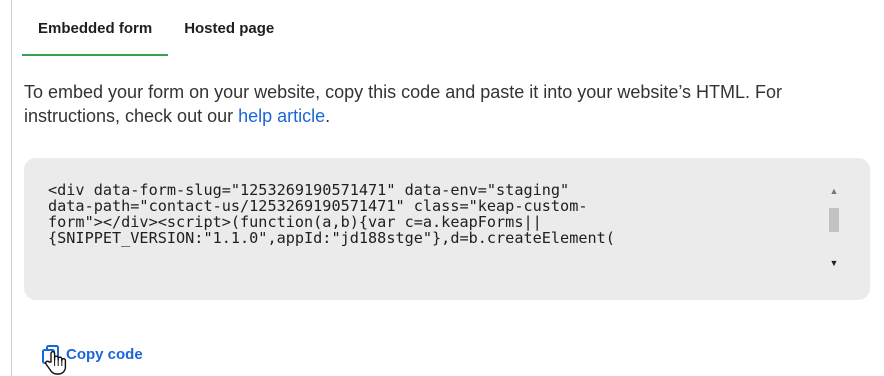 Image resolution: width=884 pixels, height=376 pixels. I want to click on copy-code-button: Copy code, so click(92, 354).